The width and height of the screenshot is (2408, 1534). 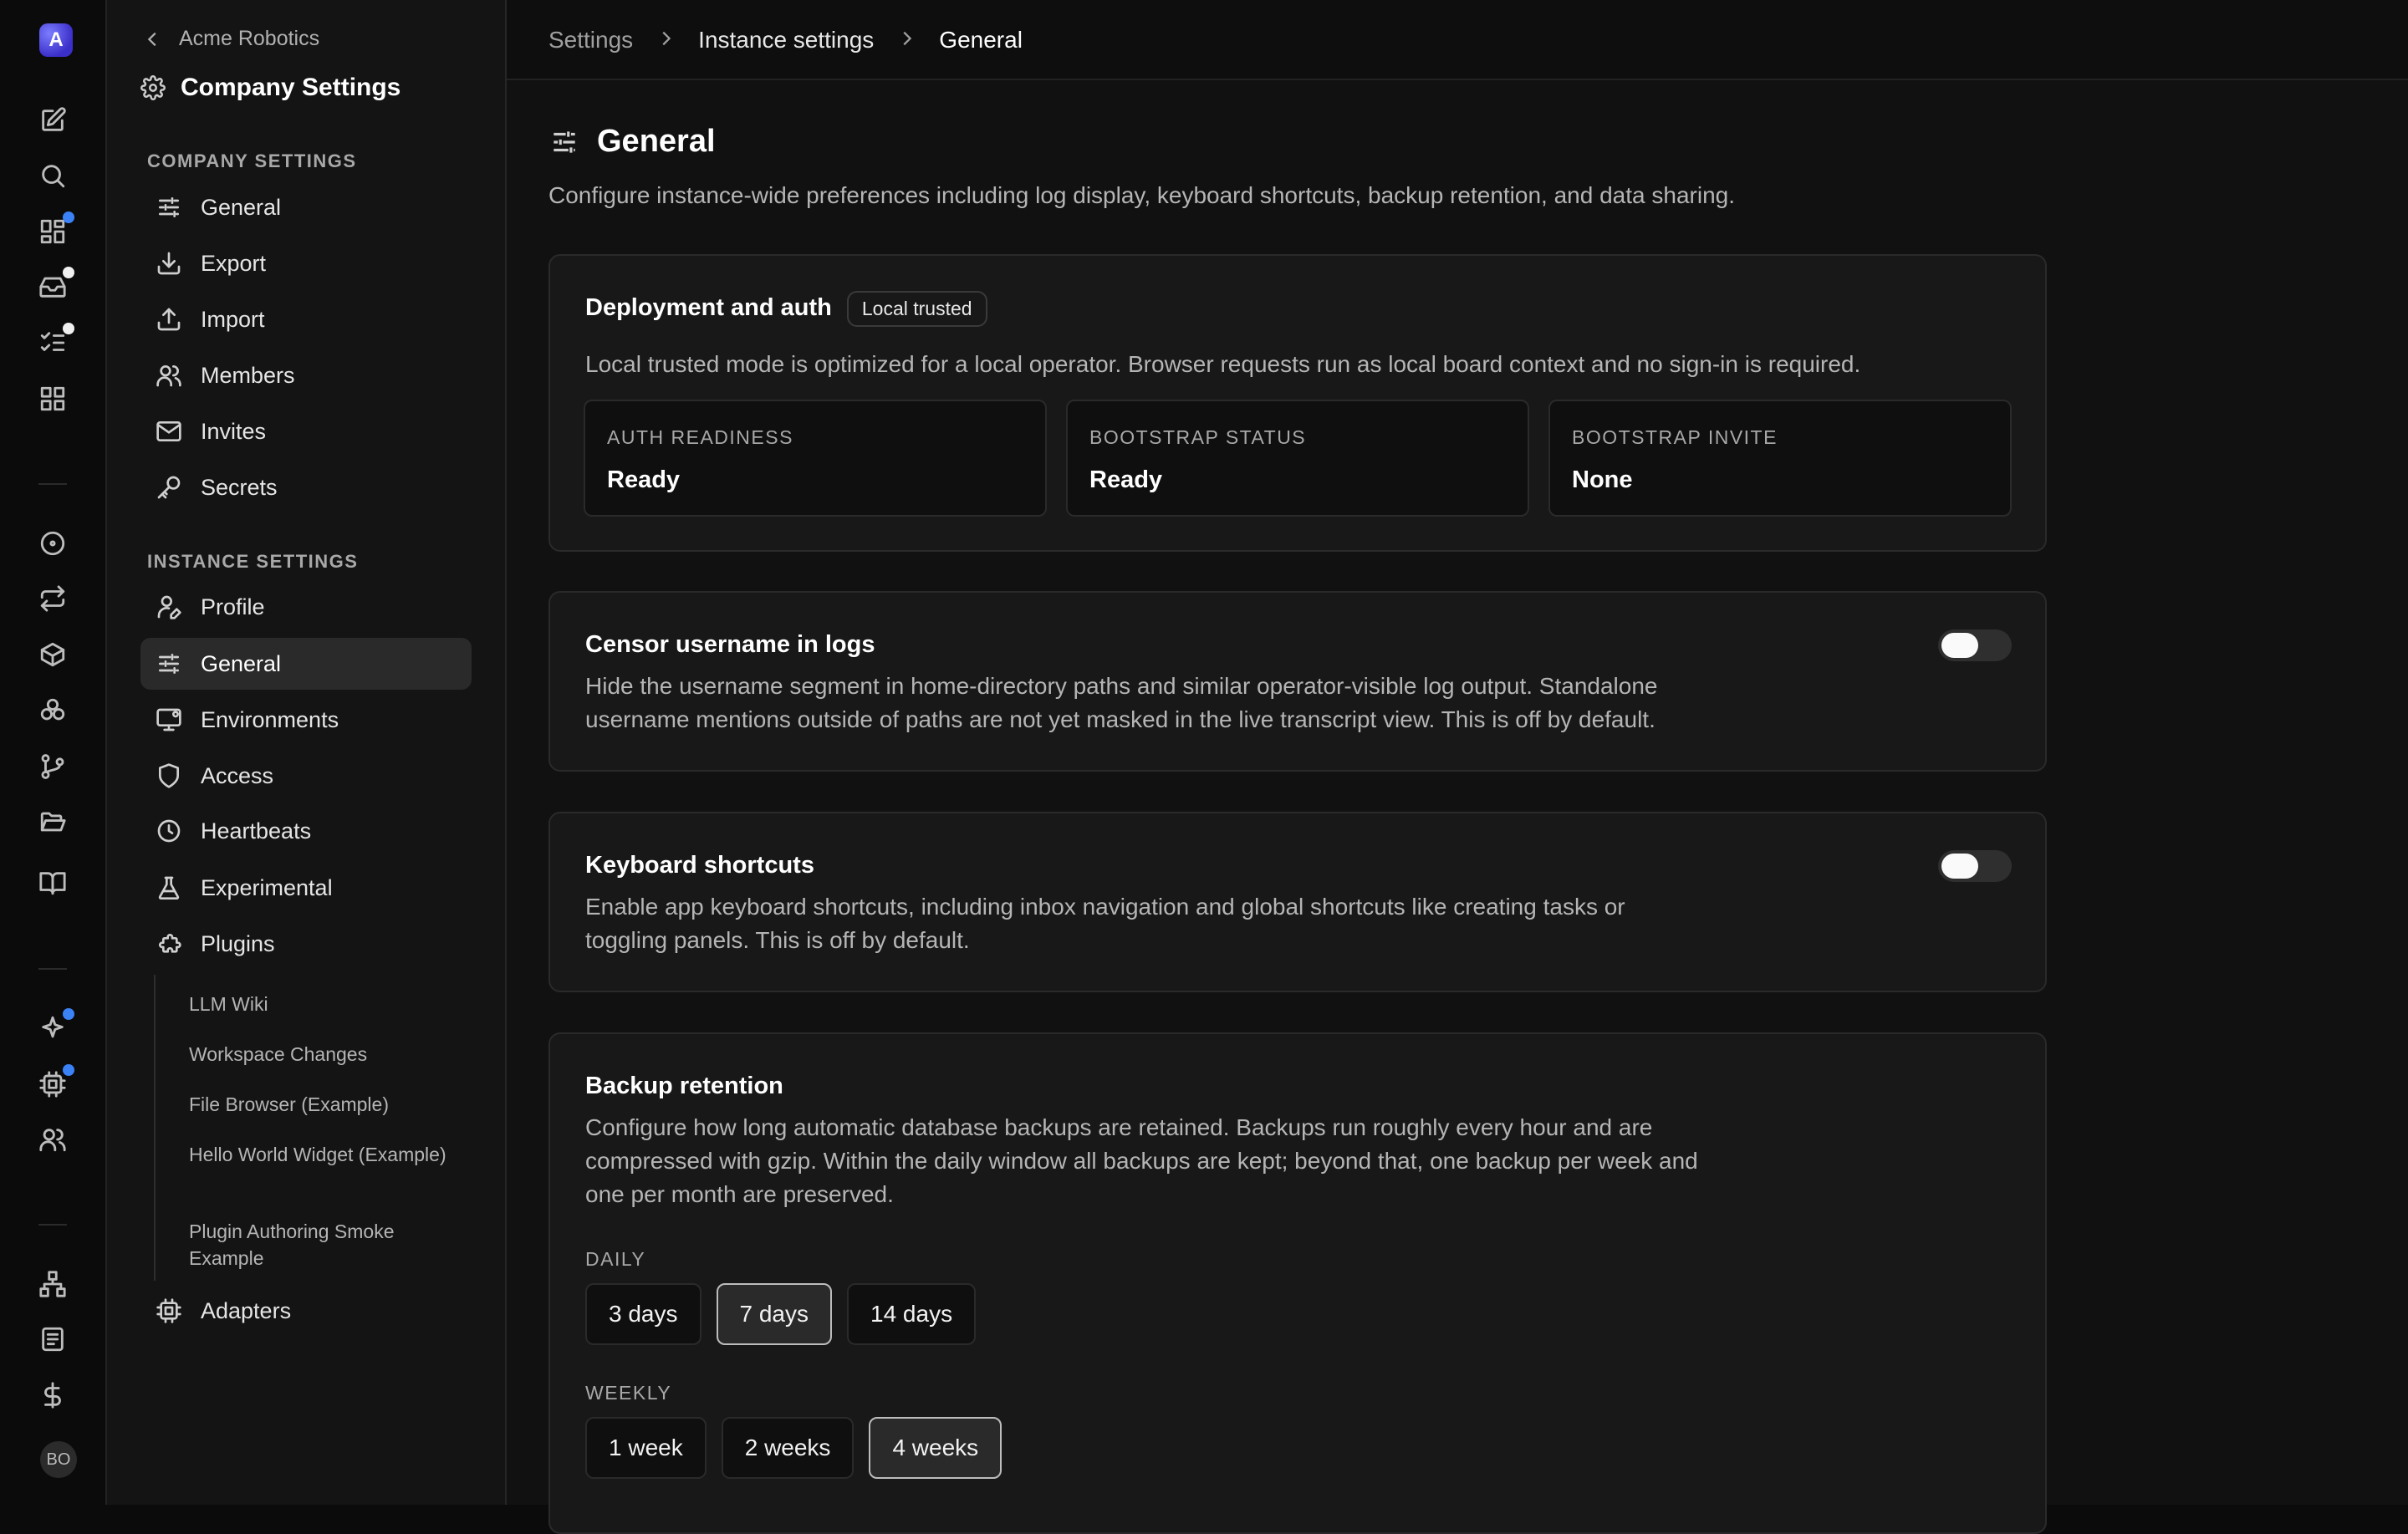 What do you see at coordinates (815, 458) in the screenshot?
I see `auth-readiness-stat: AUTH READINESS Ready` at bounding box center [815, 458].